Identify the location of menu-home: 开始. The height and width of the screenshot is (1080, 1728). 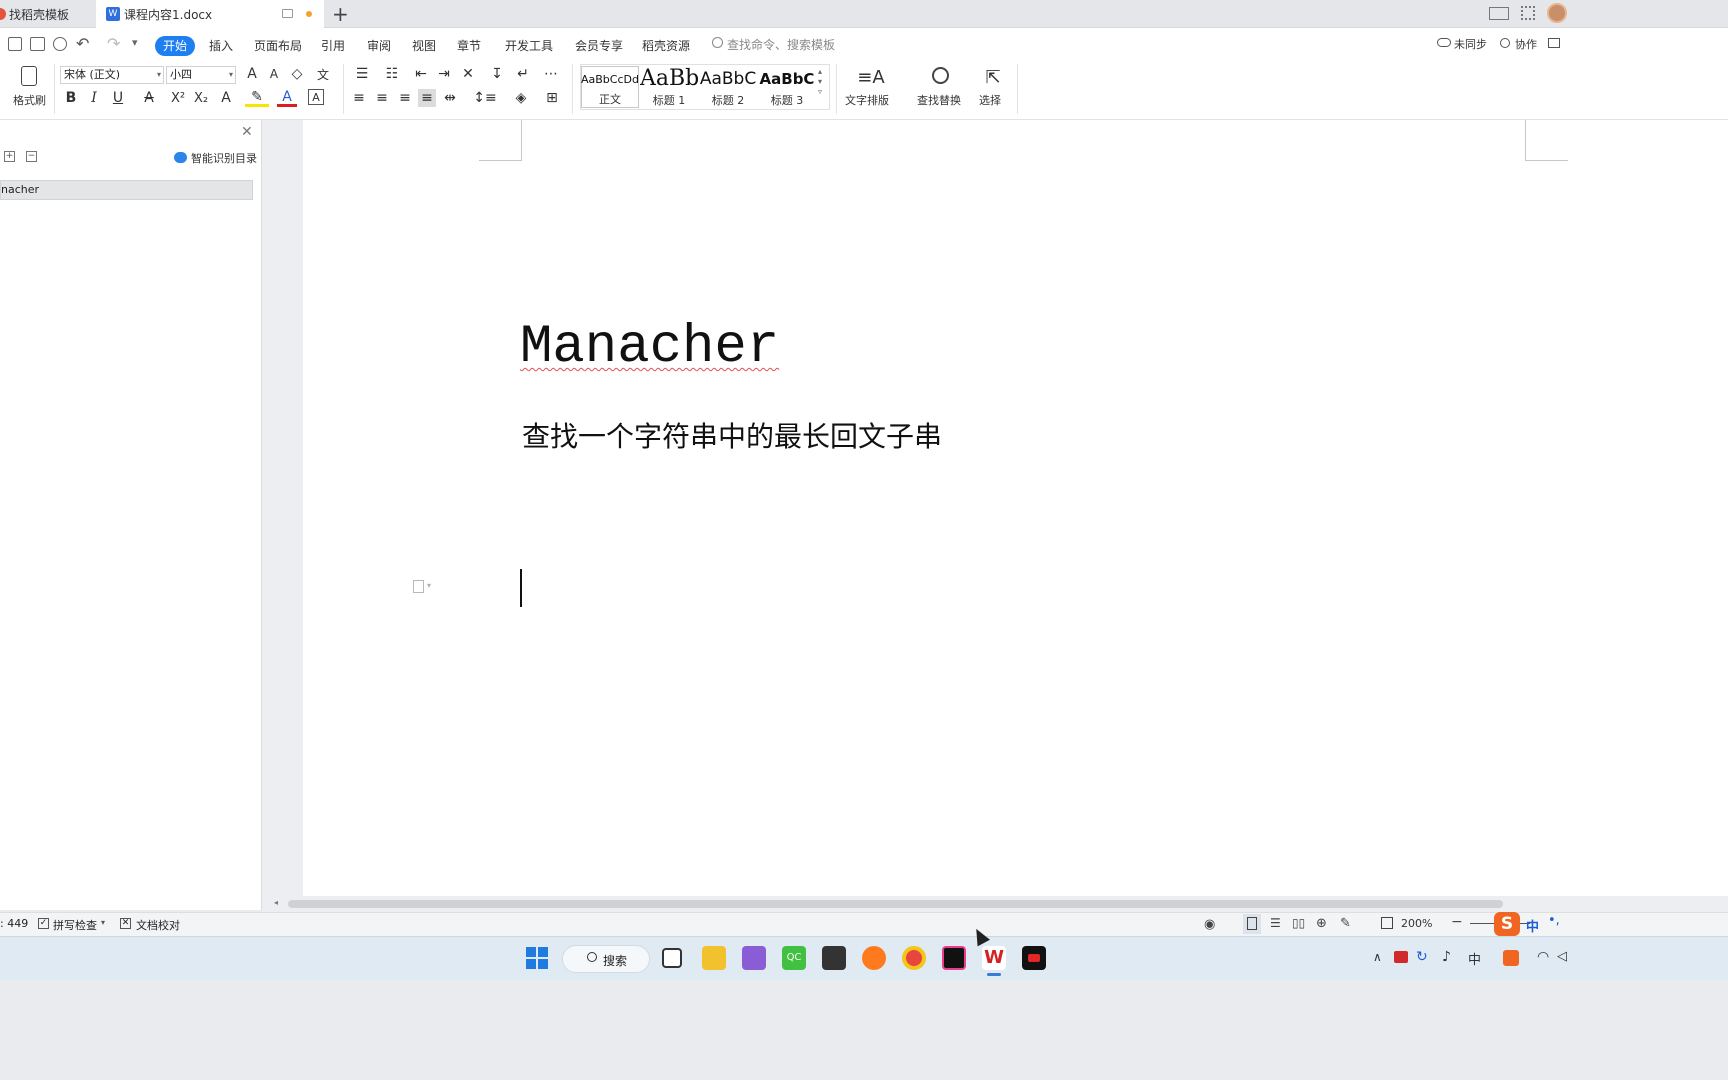
(175, 46).